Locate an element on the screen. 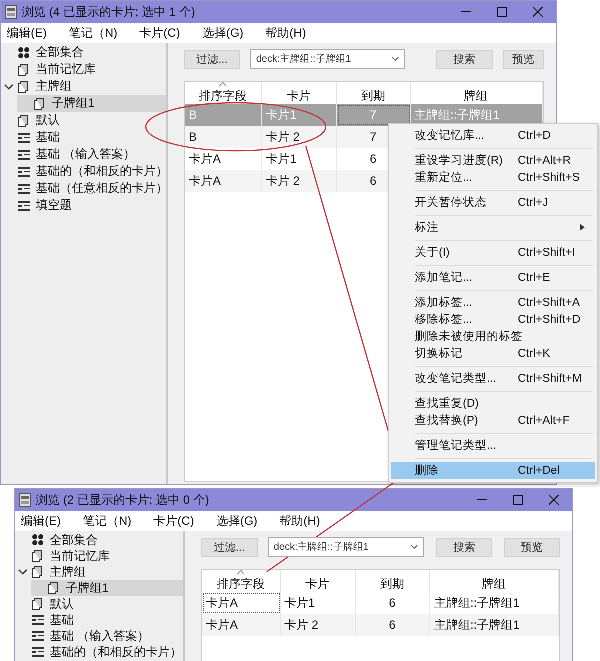 The width and height of the screenshot is (600, 661). menu-item: 查找替换(P) Ctrl+Alt+F is located at coordinates (493, 420).